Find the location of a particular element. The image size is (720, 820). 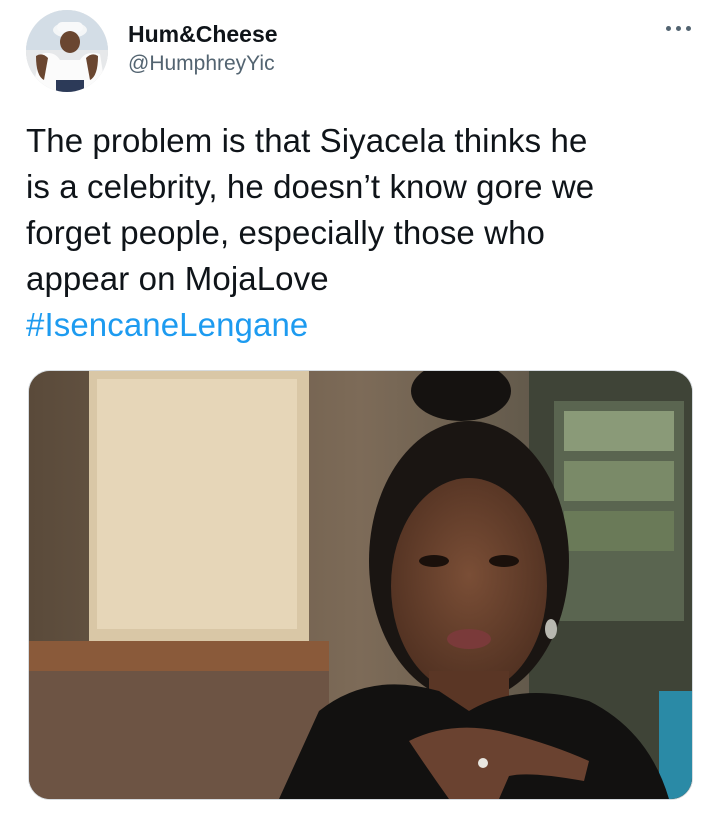

more-options-icon is located at coordinates (679, 28).